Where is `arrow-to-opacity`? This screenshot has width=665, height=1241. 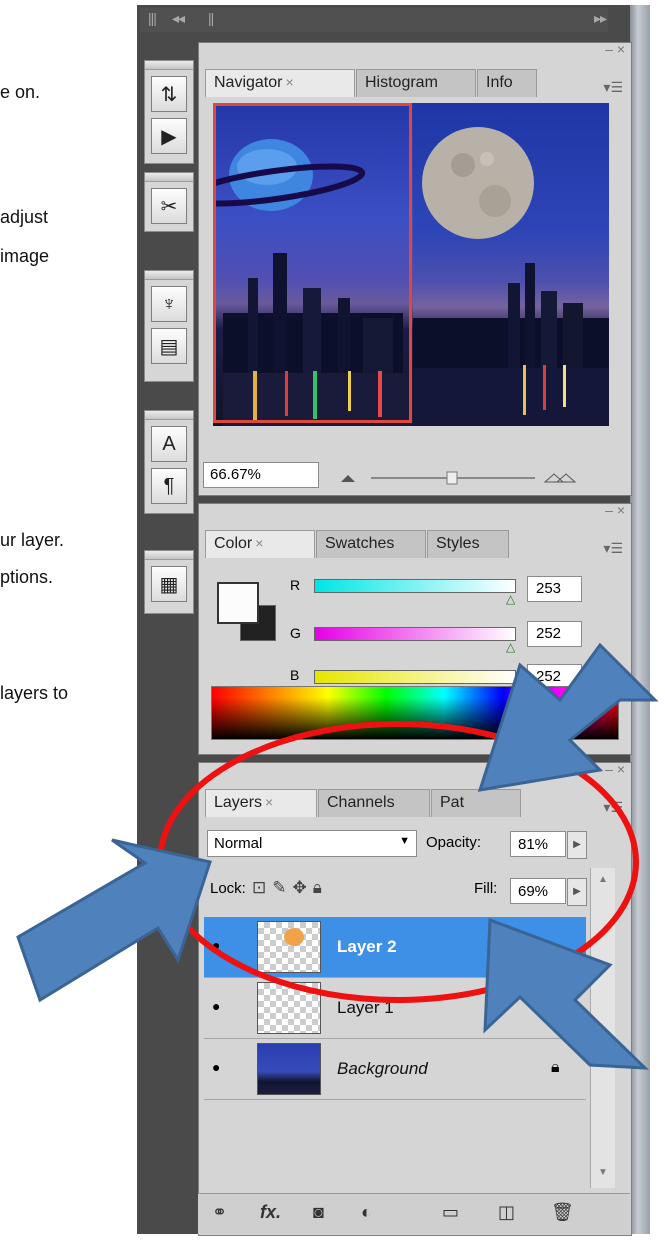 arrow-to-opacity is located at coordinates (568, 717).